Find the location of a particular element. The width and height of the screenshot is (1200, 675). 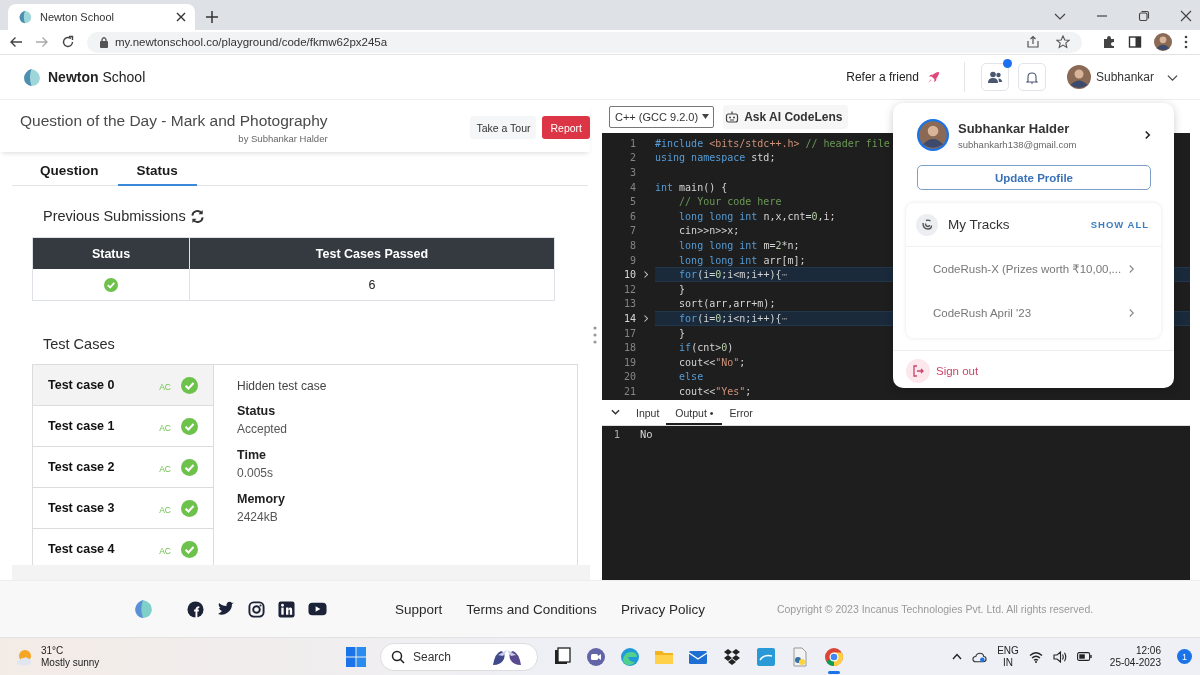

code-line: cin>>n>>x; is located at coordinates (709, 231).